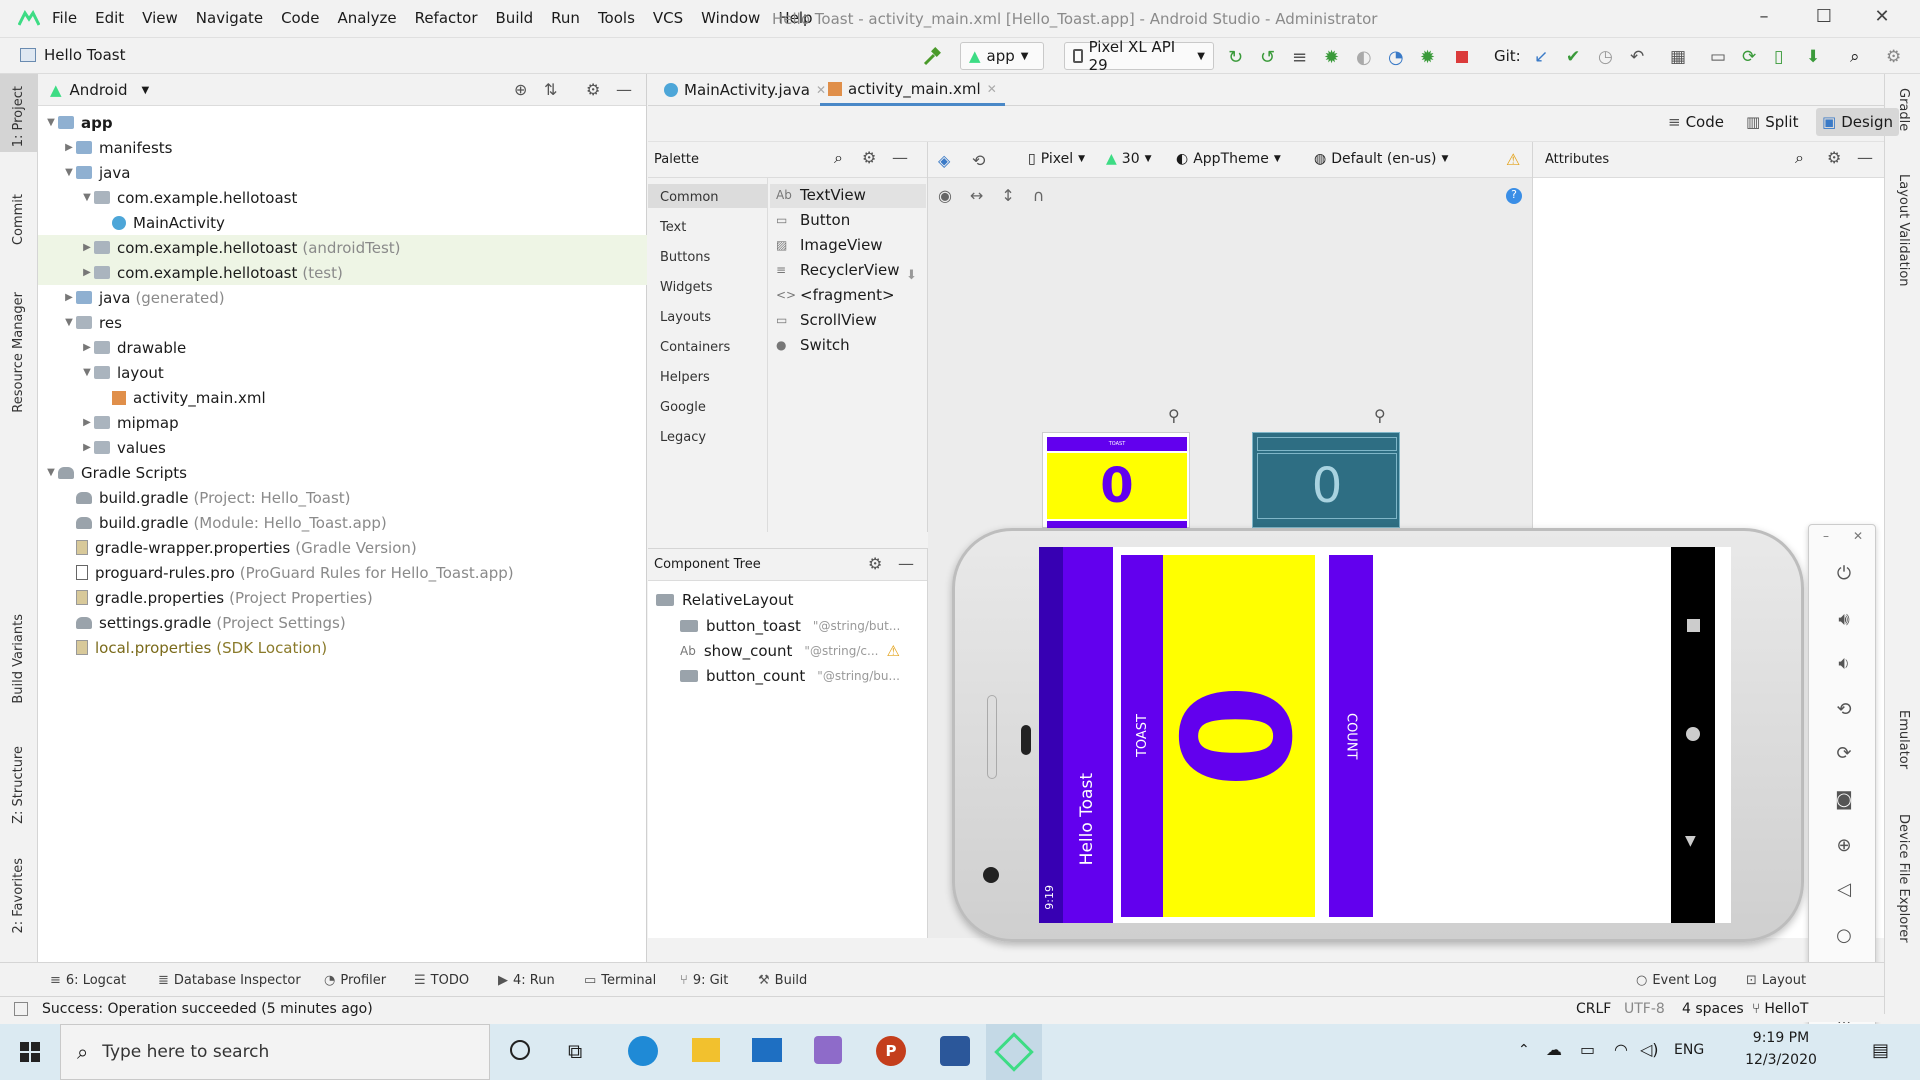  Describe the element at coordinates (828, 1050) in the screenshot. I see `paint-icon` at that location.